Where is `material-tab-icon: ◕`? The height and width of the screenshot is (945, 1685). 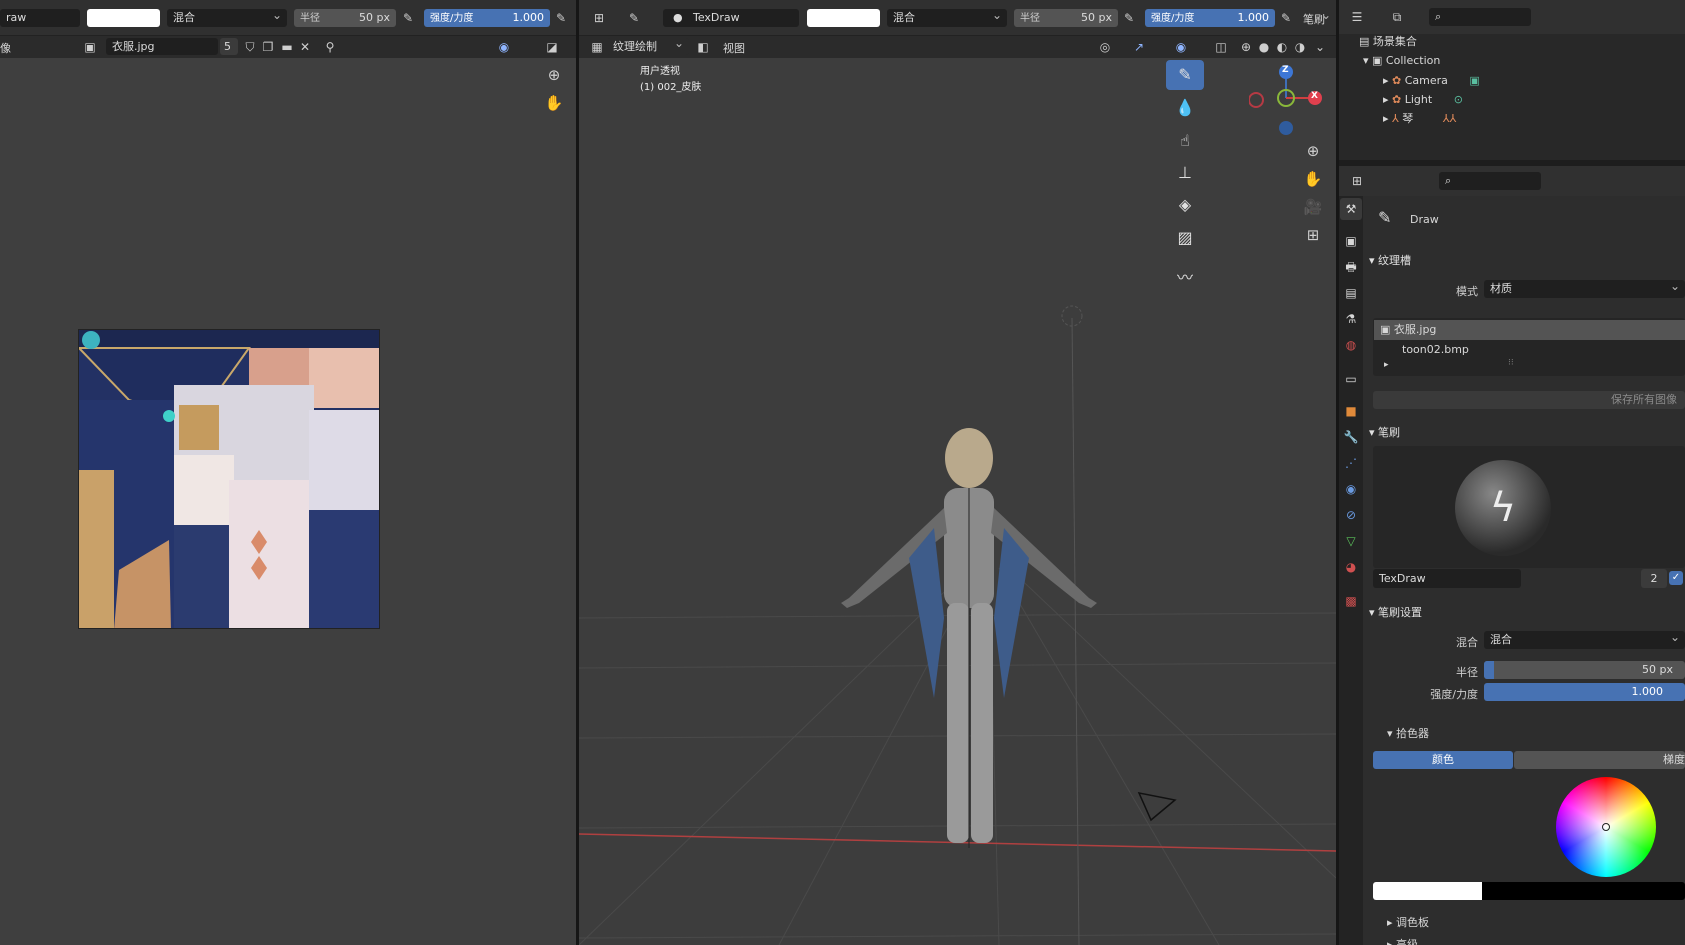 material-tab-icon: ◕ is located at coordinates (1351, 567).